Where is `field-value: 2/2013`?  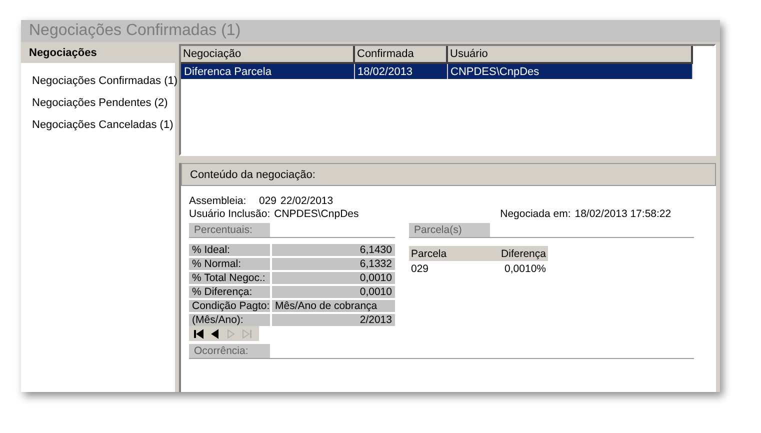
field-value: 2/2013 is located at coordinates (333, 320).